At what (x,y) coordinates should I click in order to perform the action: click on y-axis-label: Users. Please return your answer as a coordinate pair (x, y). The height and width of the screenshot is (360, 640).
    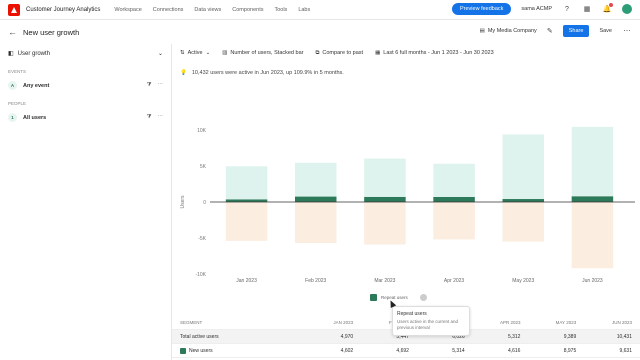
    Looking at the image, I should click on (183, 202).